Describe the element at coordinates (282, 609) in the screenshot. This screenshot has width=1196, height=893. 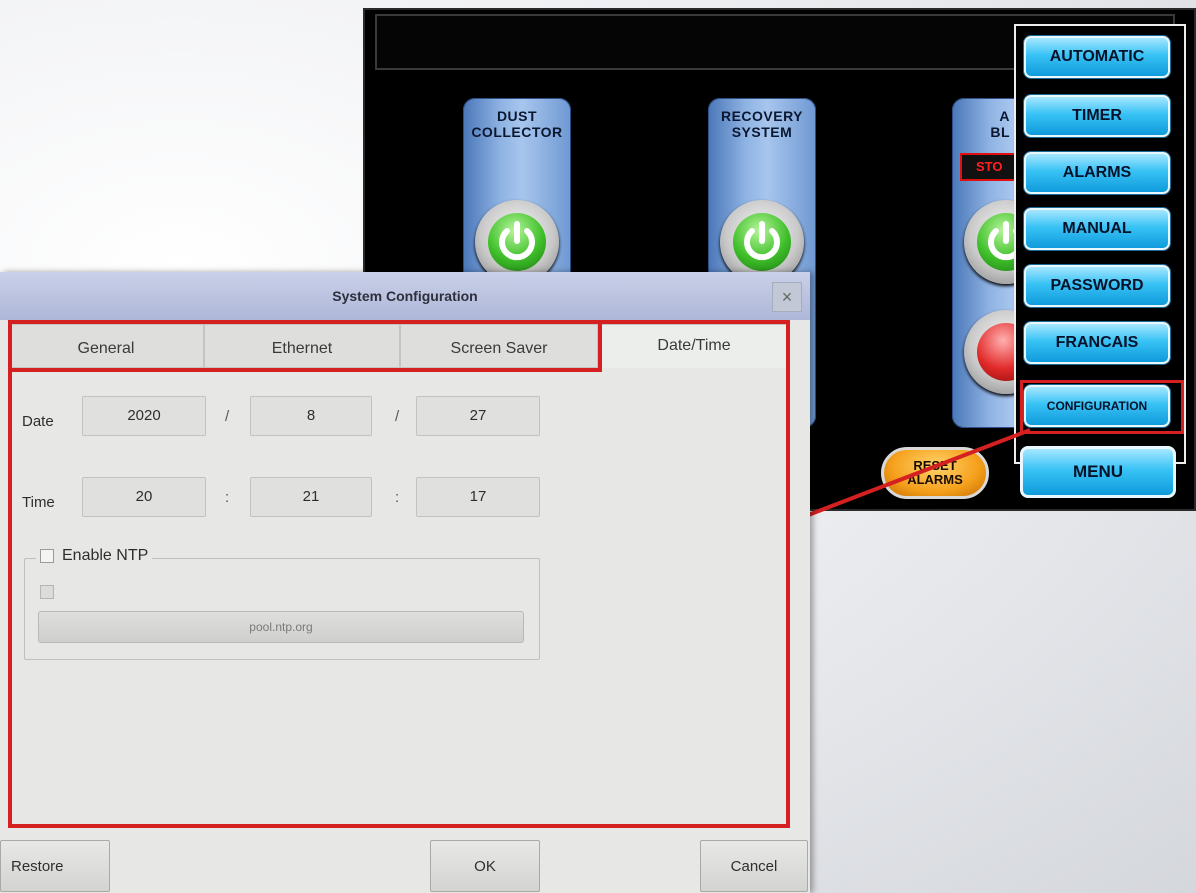
I see `ntp-group-box` at that location.